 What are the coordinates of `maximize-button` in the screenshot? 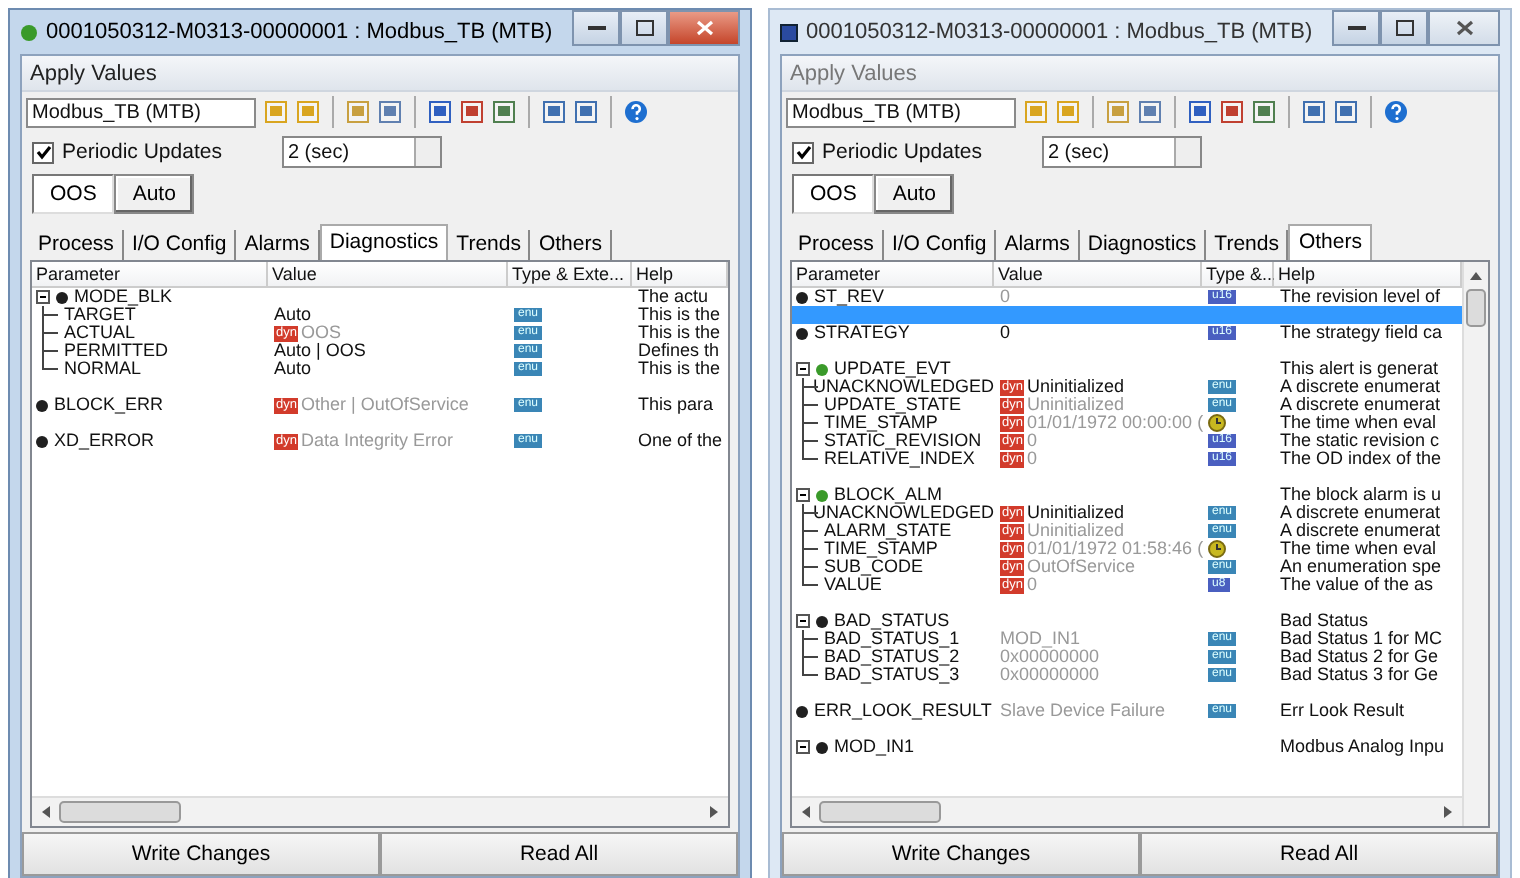 It's located at (644, 28).